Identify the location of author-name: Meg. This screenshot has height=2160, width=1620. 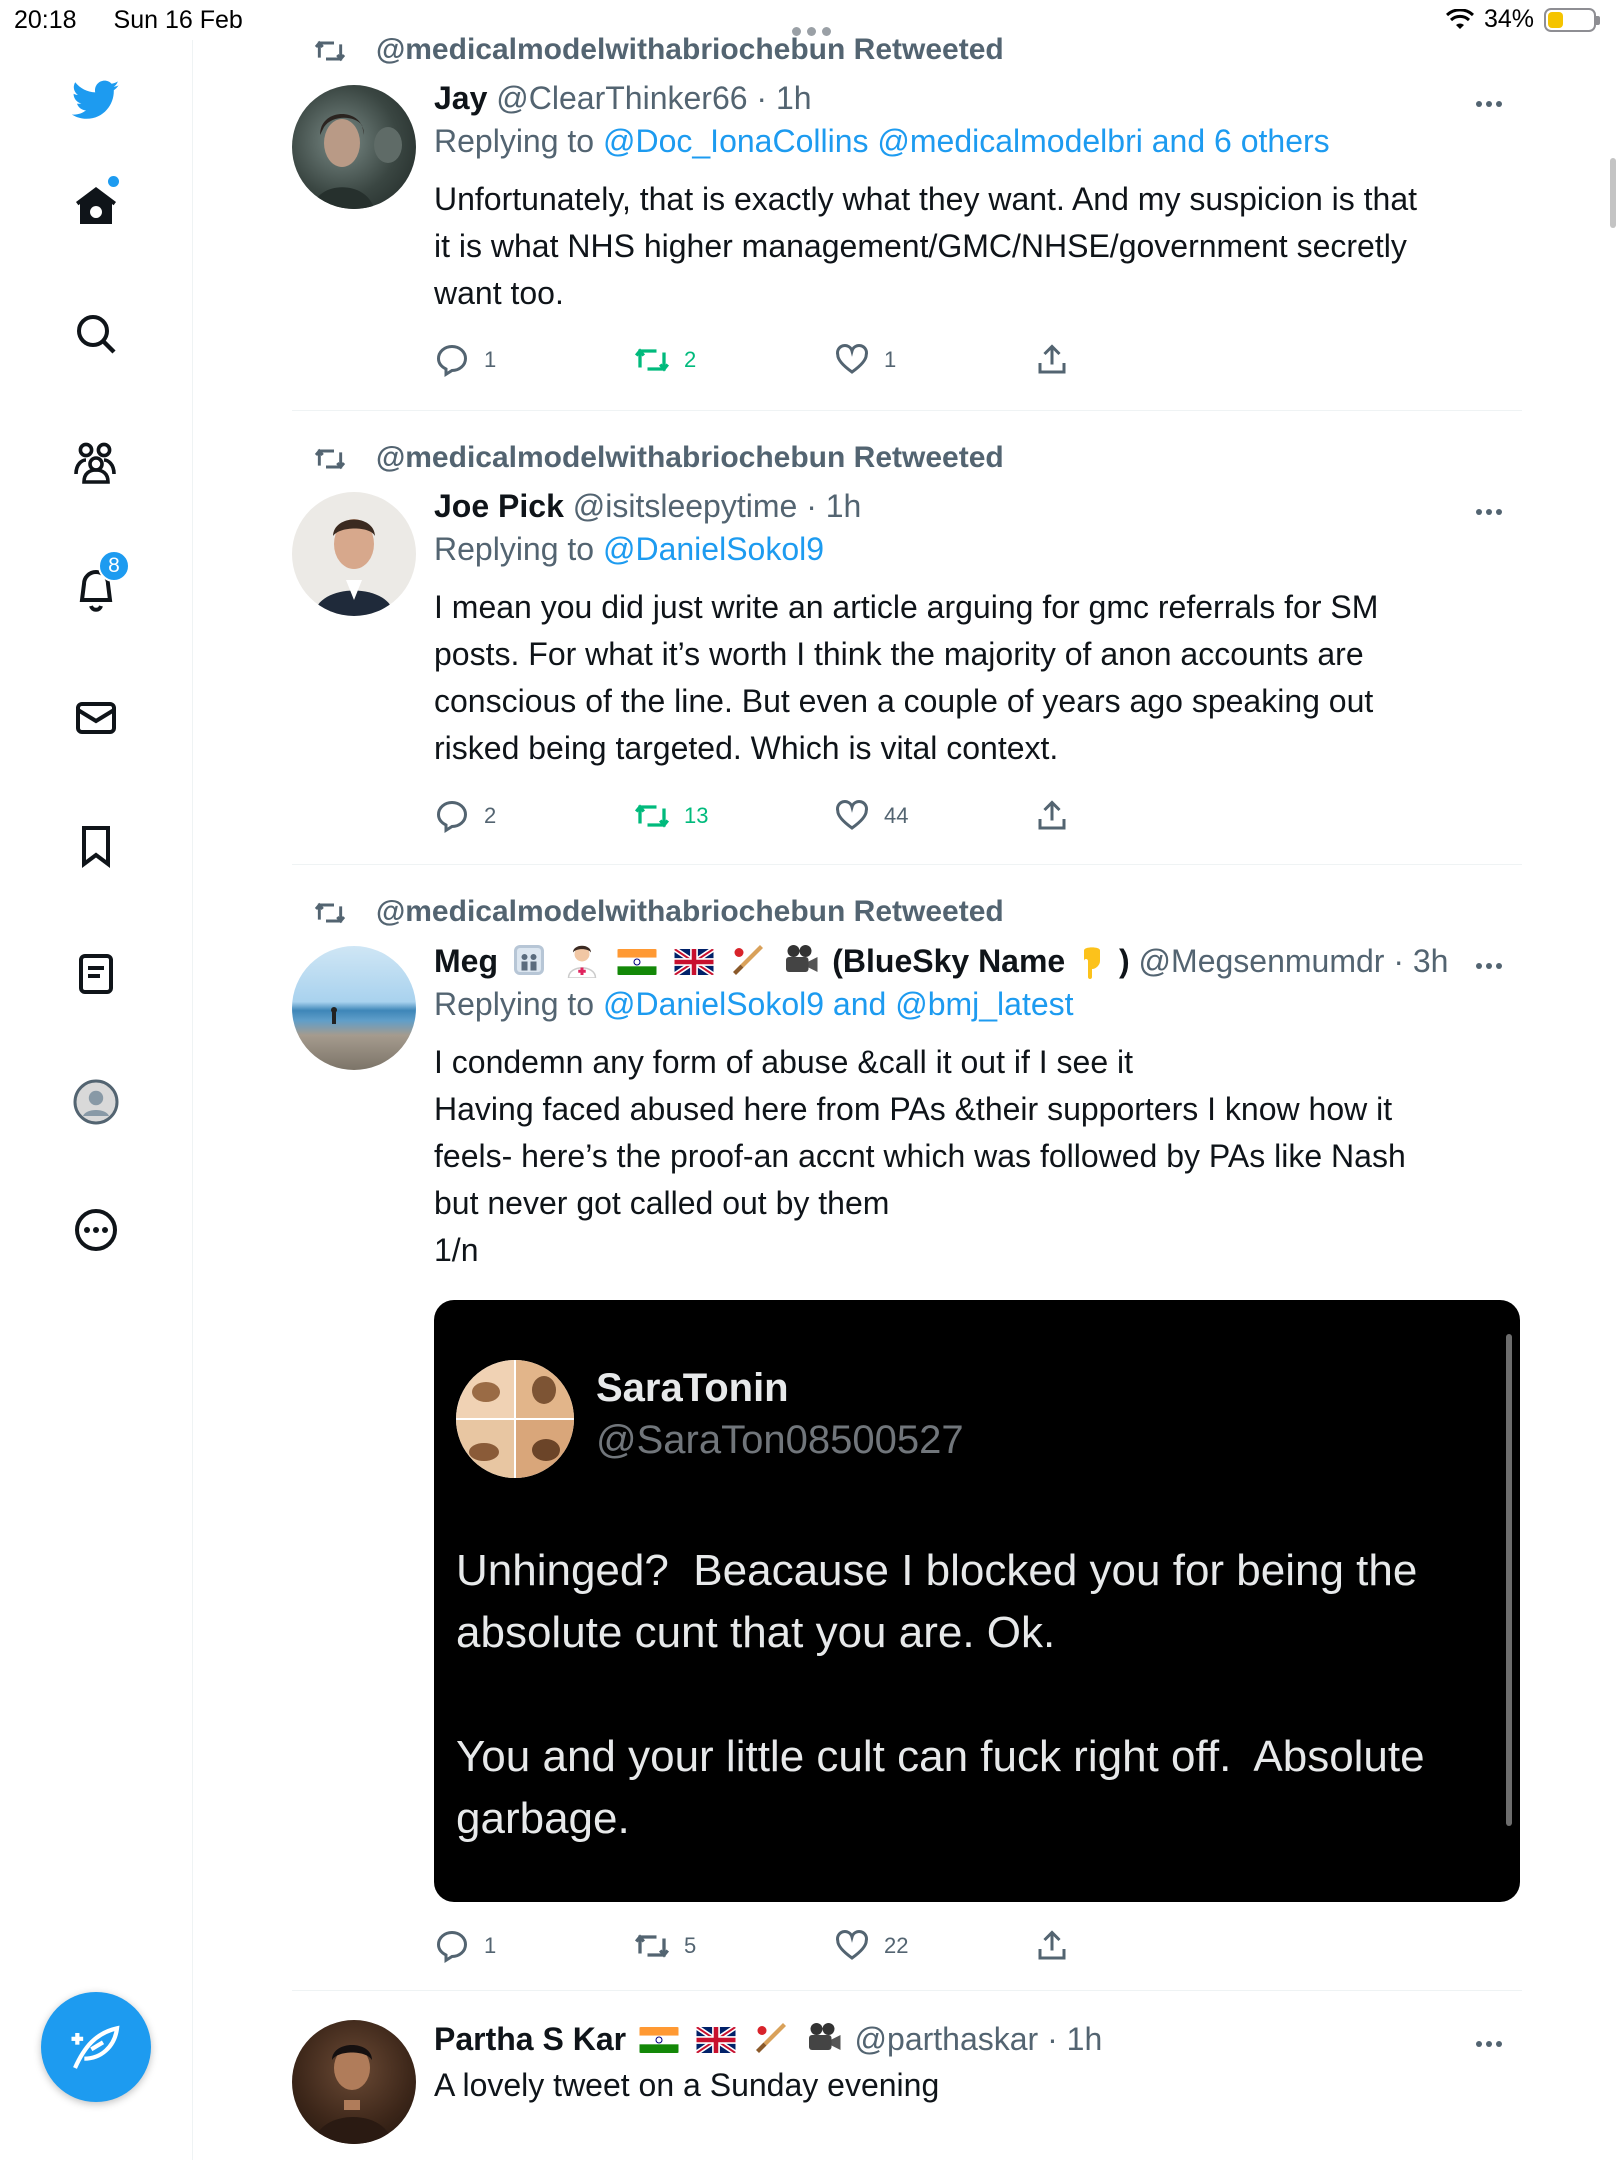
(466, 961).